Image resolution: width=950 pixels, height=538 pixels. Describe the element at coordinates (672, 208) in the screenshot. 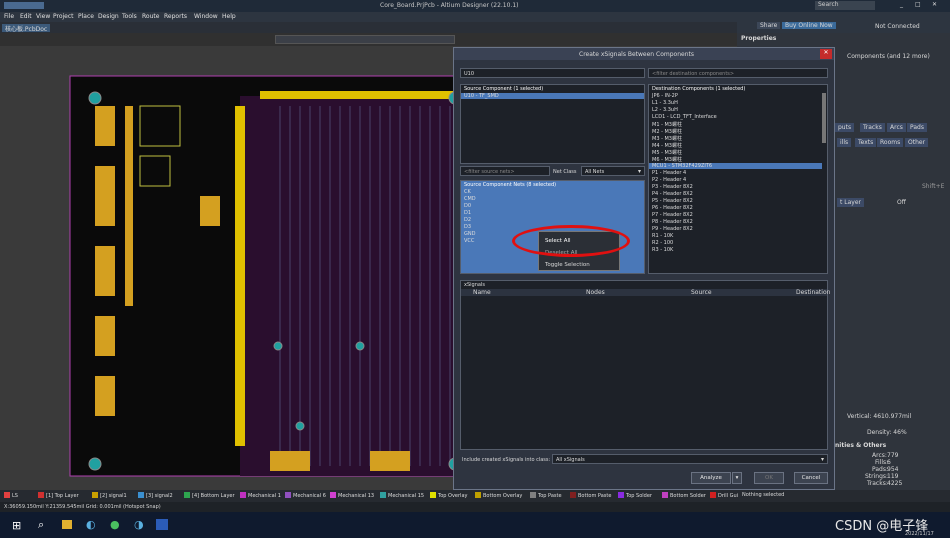

I see `dest-item: P6 - Header 8X2` at that location.